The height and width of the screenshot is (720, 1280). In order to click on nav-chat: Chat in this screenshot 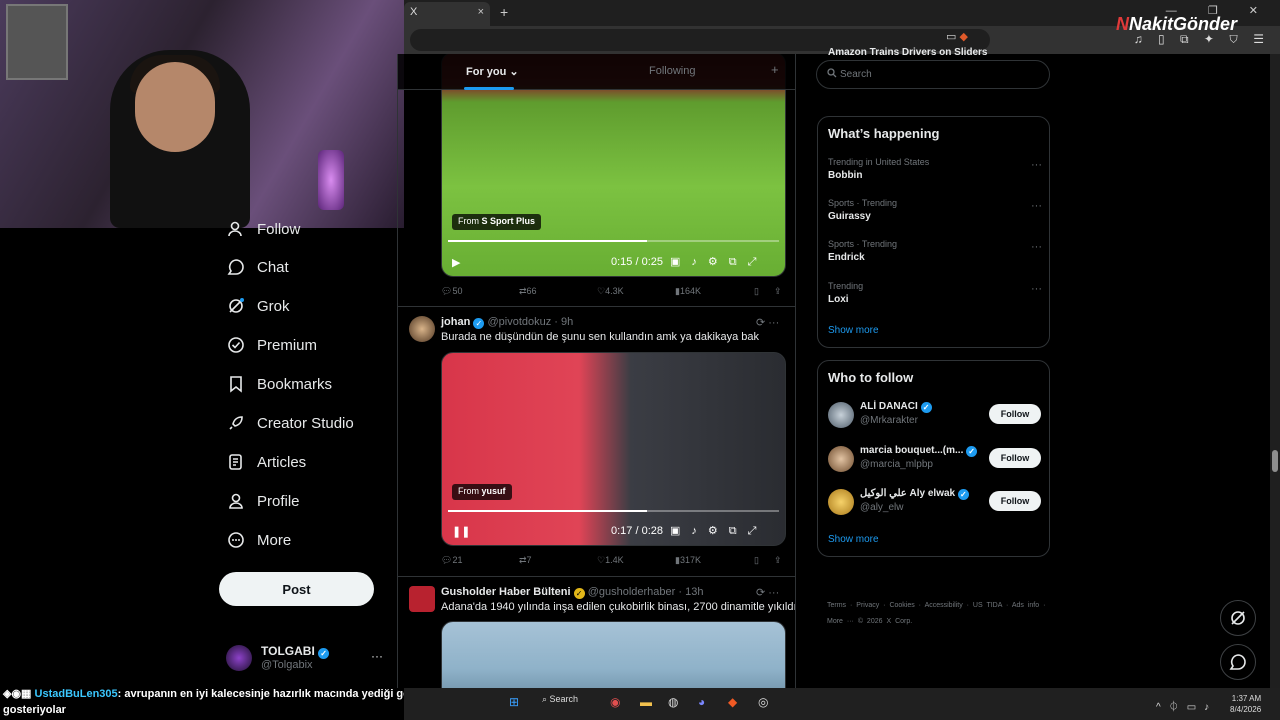, I will do `click(257, 267)`.